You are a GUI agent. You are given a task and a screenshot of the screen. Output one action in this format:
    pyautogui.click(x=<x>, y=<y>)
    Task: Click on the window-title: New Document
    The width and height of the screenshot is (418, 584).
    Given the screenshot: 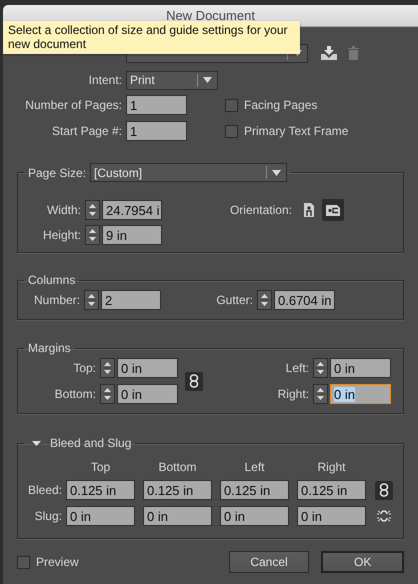 What is the action you would take?
    pyautogui.click(x=210, y=15)
    